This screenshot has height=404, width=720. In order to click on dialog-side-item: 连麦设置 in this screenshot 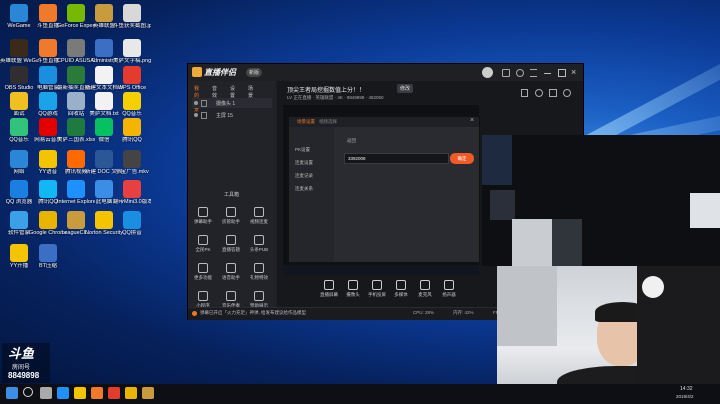, I will do `click(304, 163)`.